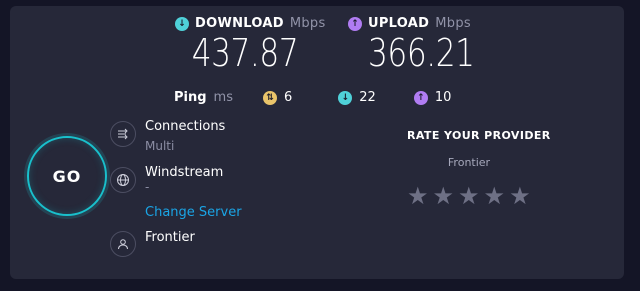 The image size is (640, 291). I want to click on server-name: Windstream, so click(184, 172).